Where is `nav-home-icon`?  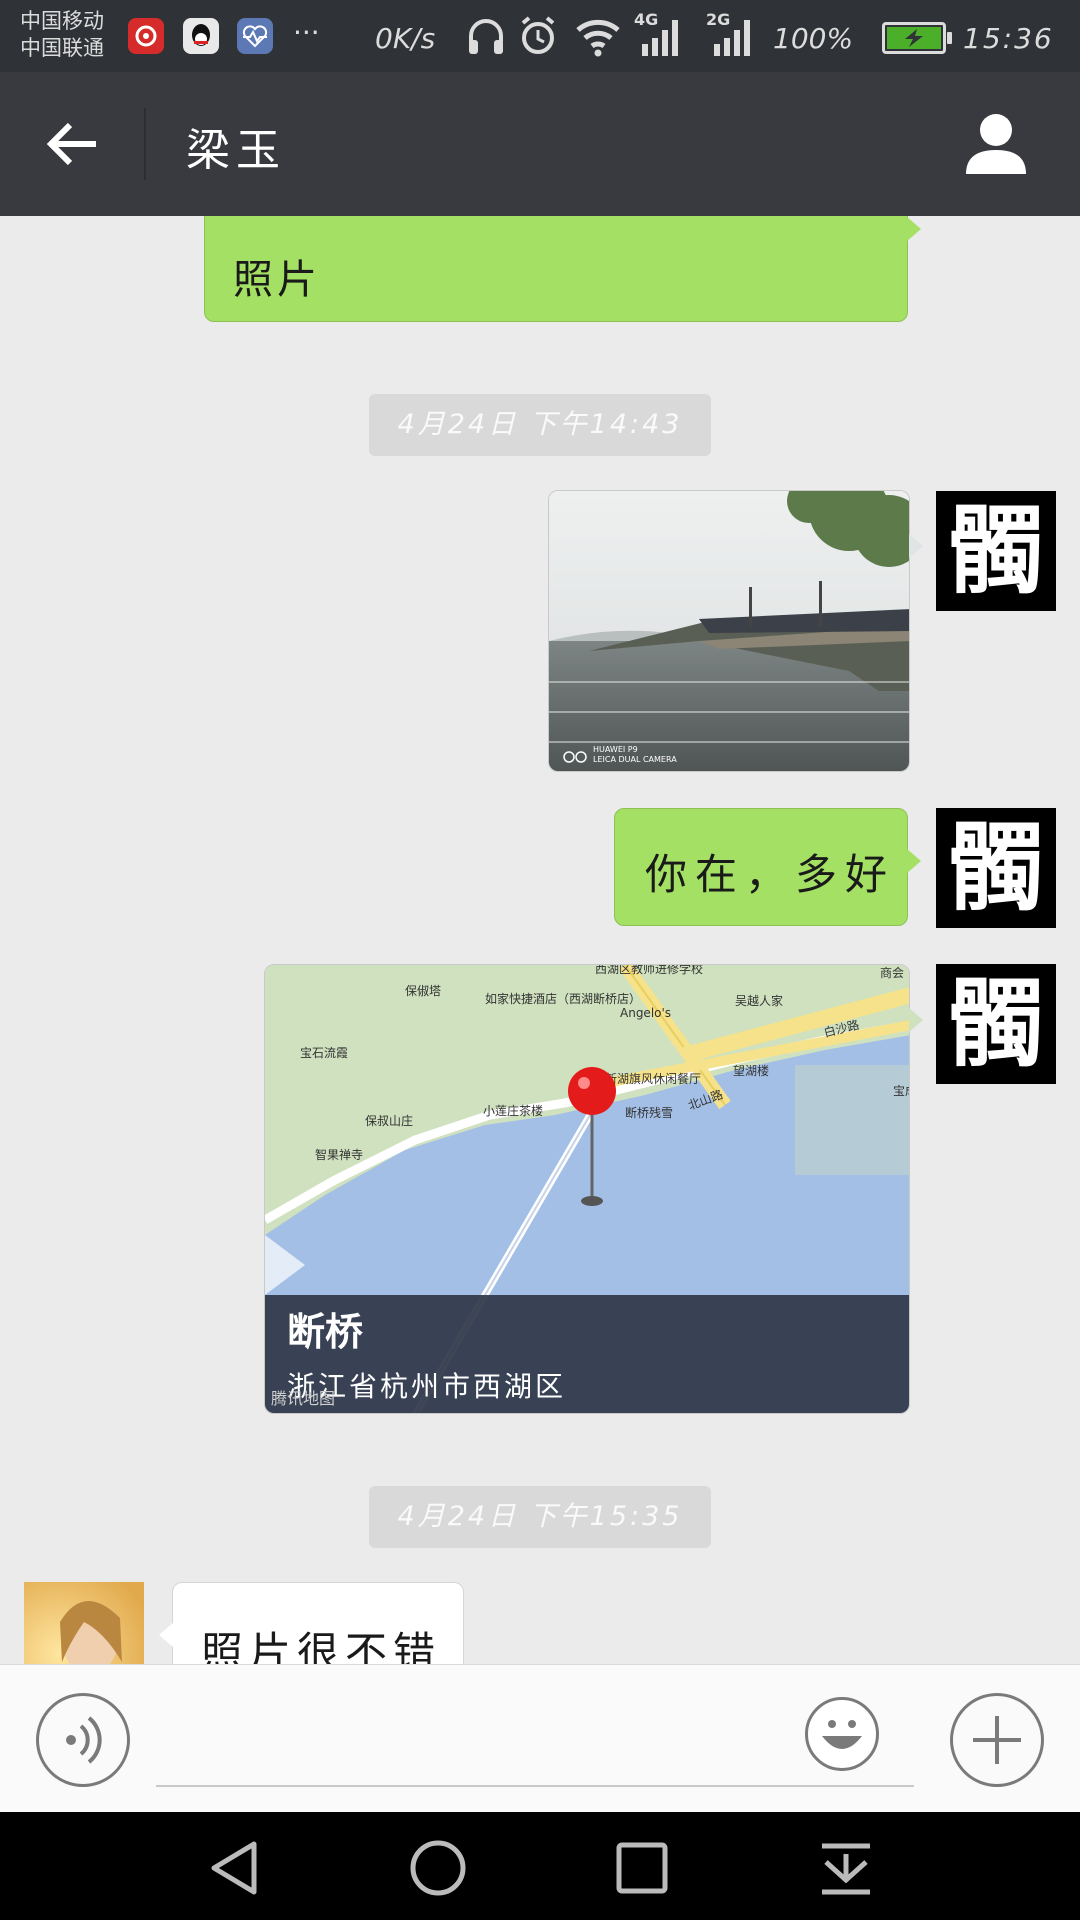 nav-home-icon is located at coordinates (438, 1868).